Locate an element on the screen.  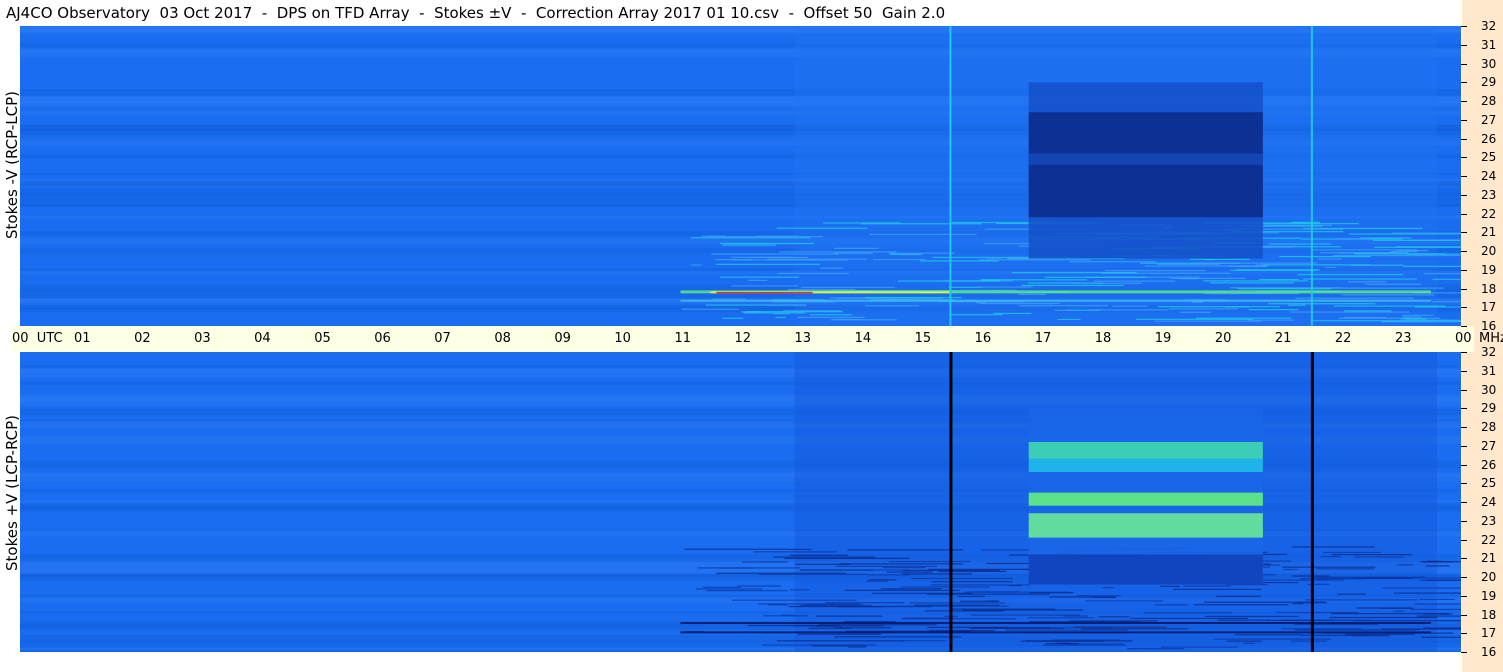
utc-tick-label: 14 is located at coordinates (863, 338).